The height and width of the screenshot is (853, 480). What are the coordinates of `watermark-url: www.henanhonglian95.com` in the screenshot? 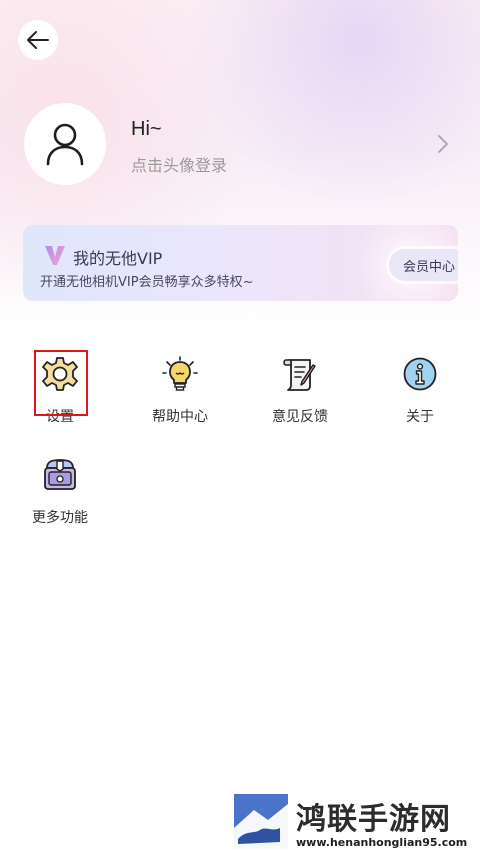 It's located at (382, 842).